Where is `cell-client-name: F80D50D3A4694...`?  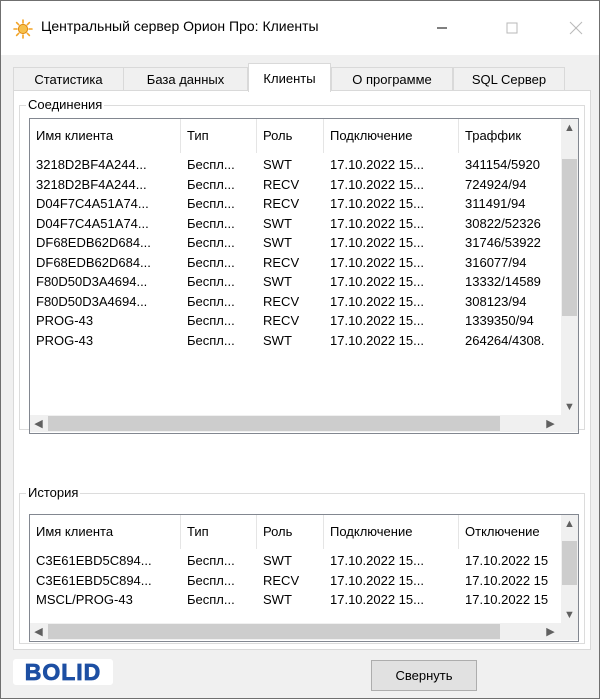
cell-client-name: F80D50D3A4694... is located at coordinates (92, 281).